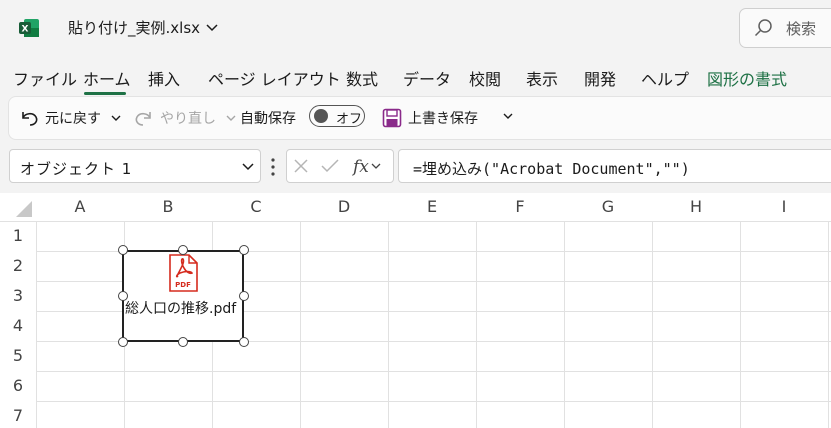  What do you see at coordinates (183, 250) in the screenshot?
I see `resize-handle-top` at bounding box center [183, 250].